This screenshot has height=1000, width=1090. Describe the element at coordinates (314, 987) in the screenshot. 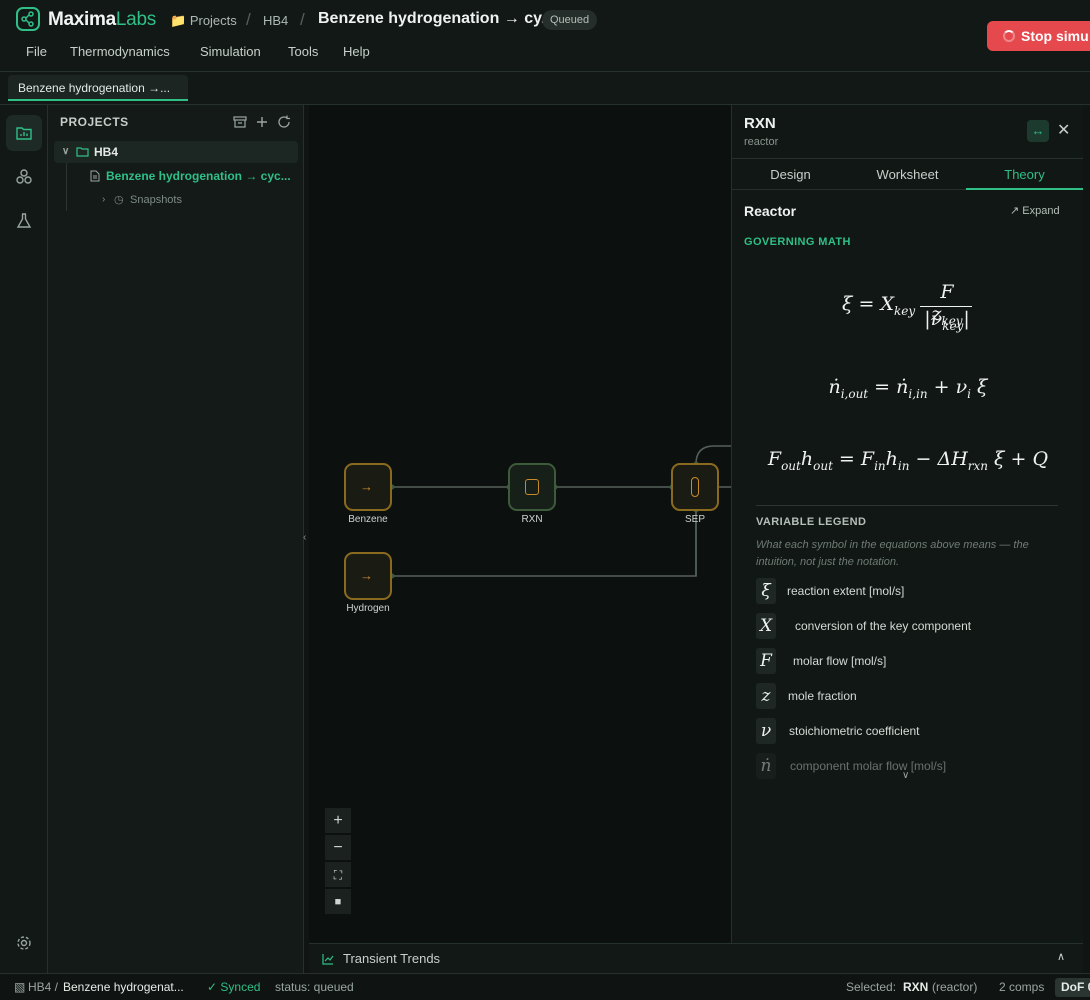

I see `run-status: status: queued` at that location.